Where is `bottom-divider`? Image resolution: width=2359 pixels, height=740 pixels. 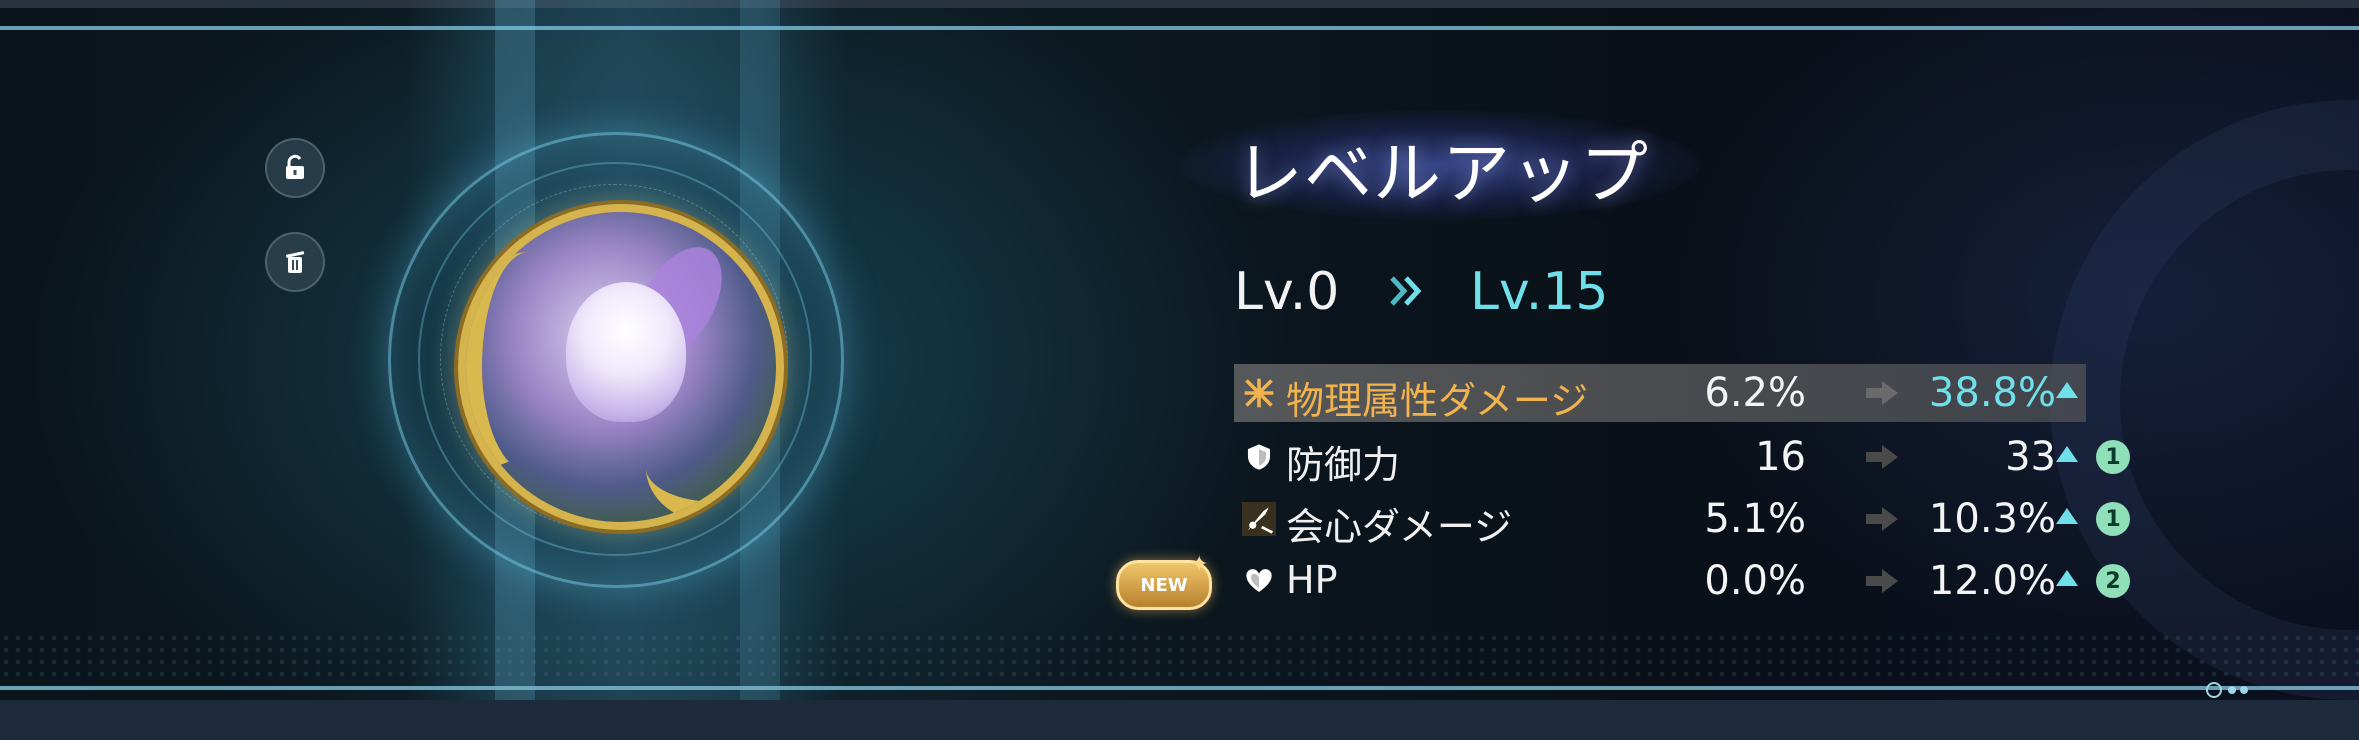 bottom-divider is located at coordinates (1179, 688).